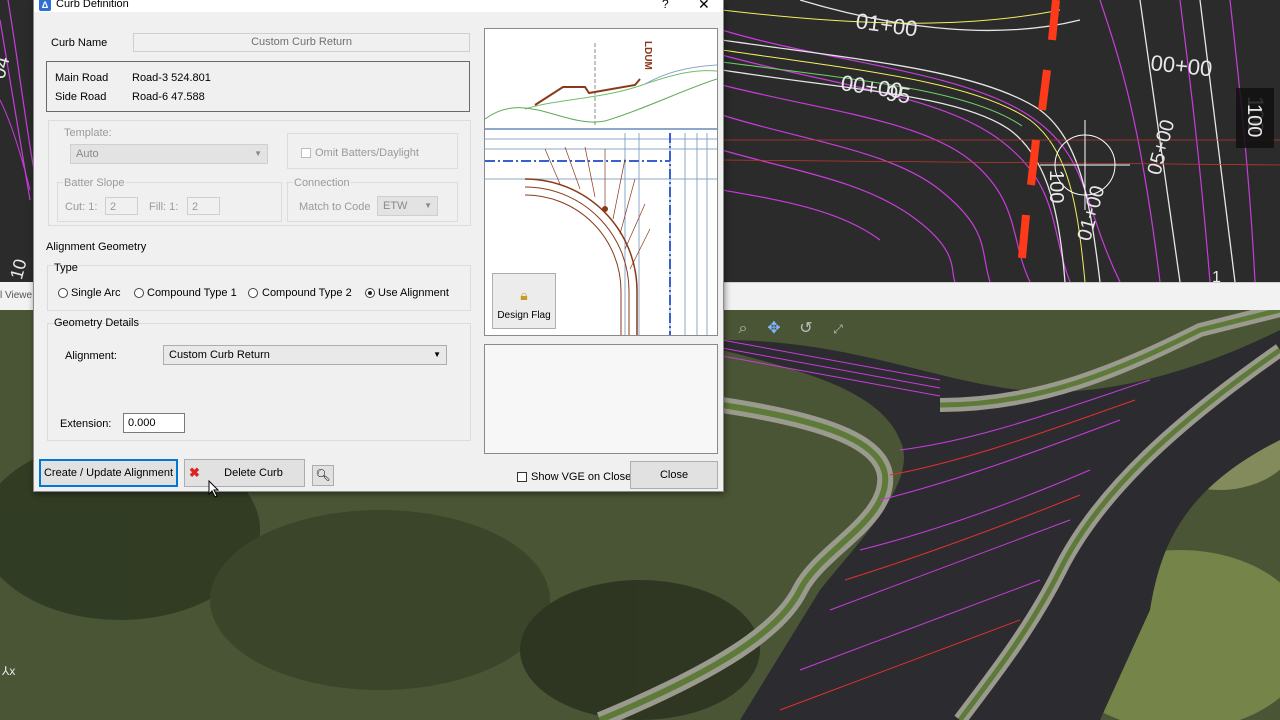 The image size is (1280, 720). I want to click on alignment-geometry-heading: Alignment Geometry, so click(96, 247).